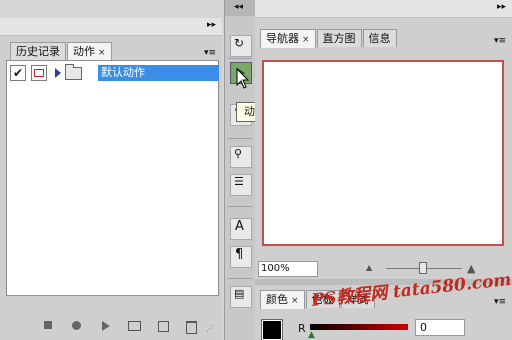 This screenshot has height=340, width=512. I want to click on tab-history: 历史记录, so click(38, 51).